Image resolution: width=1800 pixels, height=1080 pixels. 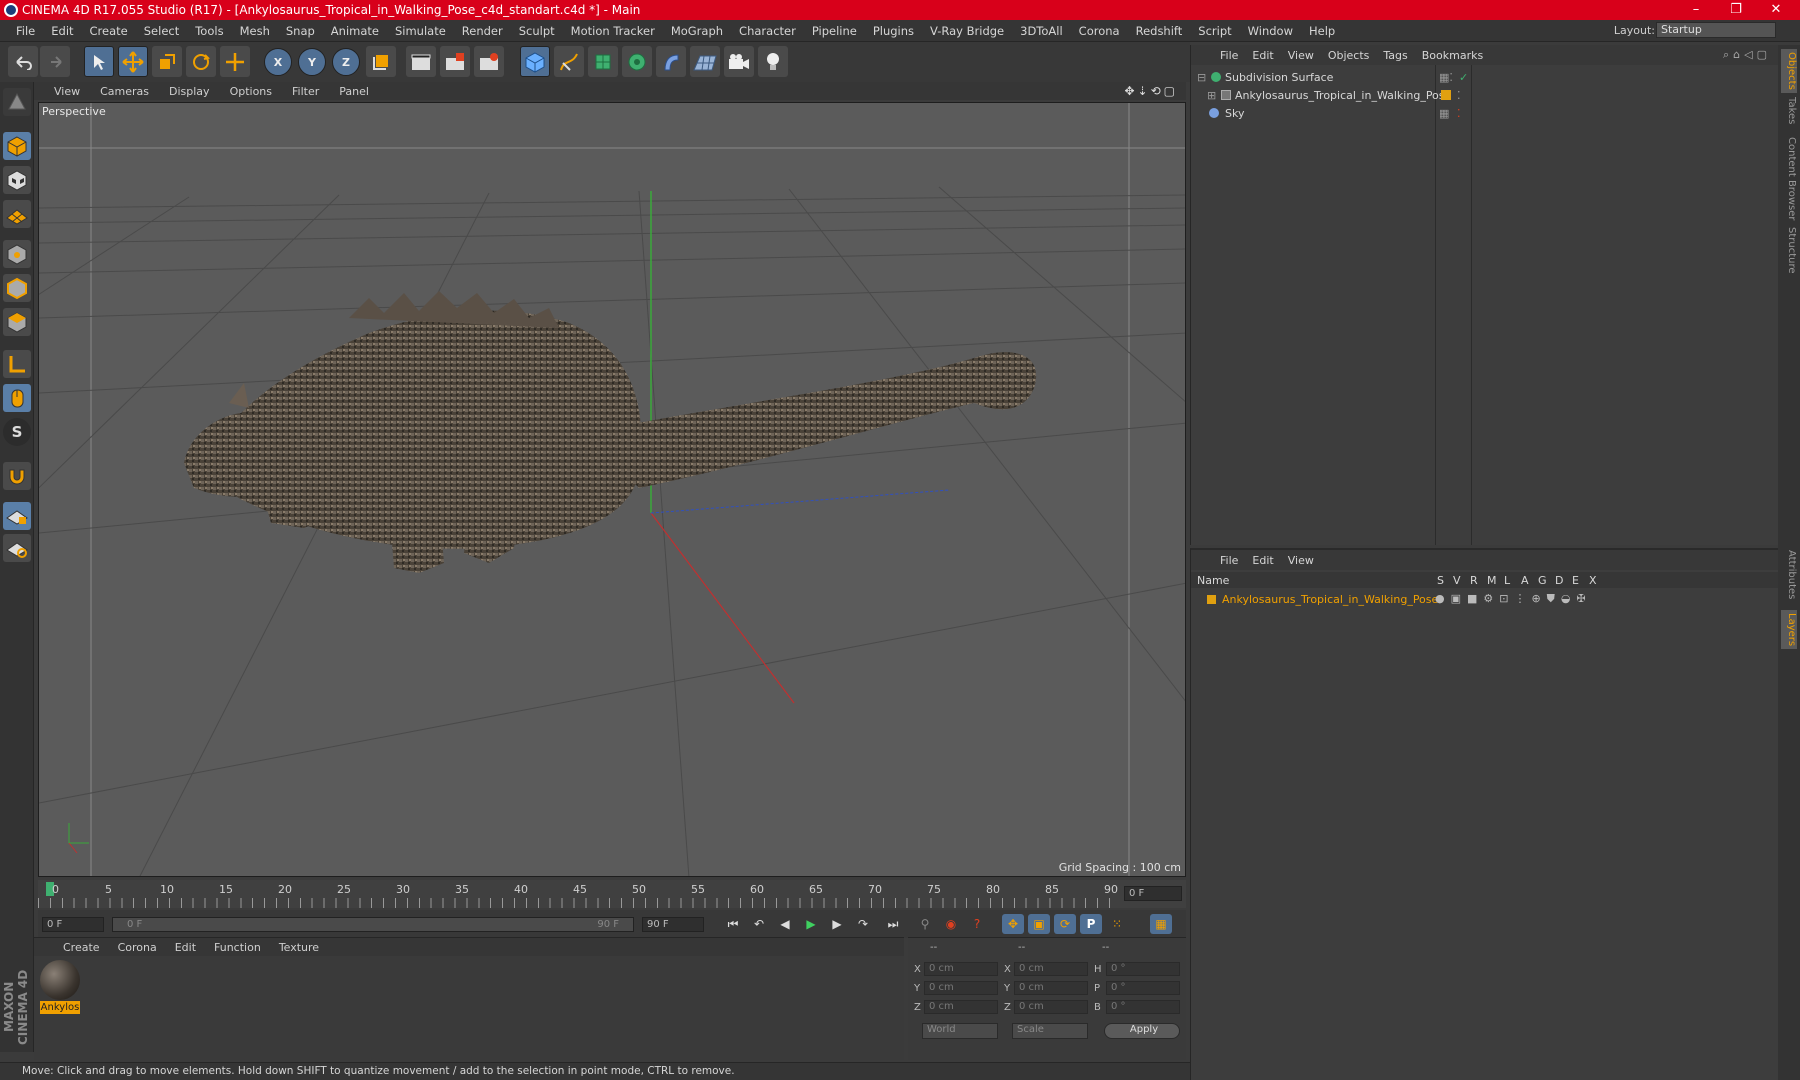 I want to click on layer-name: Ankylosaurus_Tropical_in_Walking_Pose, so click(x=1330, y=599).